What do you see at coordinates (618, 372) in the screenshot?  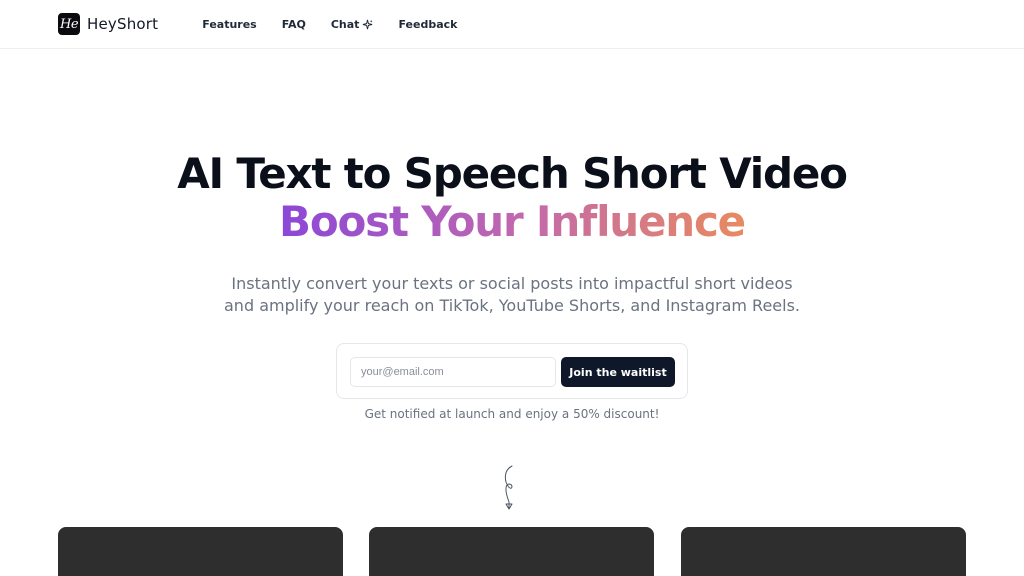 I see `join-waitlist-button: Join the waitlist` at bounding box center [618, 372].